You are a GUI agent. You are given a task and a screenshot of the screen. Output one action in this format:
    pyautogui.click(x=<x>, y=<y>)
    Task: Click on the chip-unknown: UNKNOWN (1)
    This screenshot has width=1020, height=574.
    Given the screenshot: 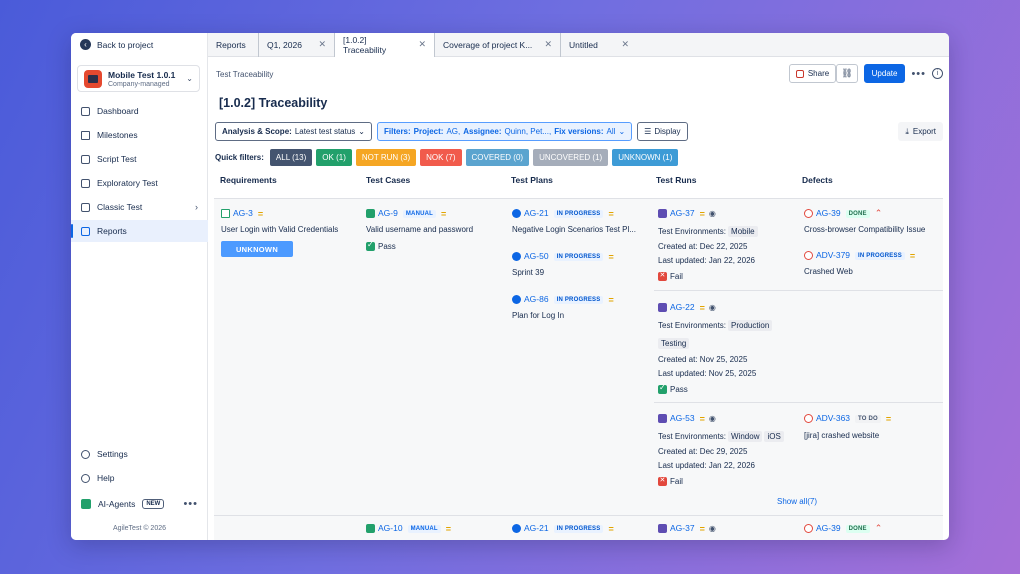 What is the action you would take?
    pyautogui.click(x=645, y=157)
    